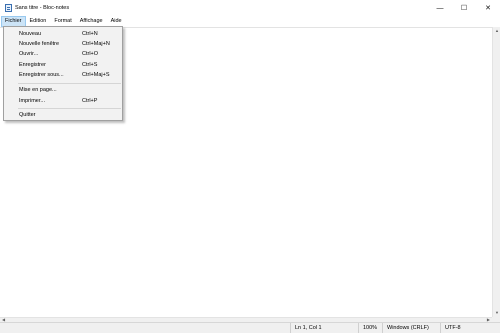 This screenshot has height=333, width=500. Describe the element at coordinates (90, 101) in the screenshot. I see `menu-item-shortcut: Ctrl+P` at that location.